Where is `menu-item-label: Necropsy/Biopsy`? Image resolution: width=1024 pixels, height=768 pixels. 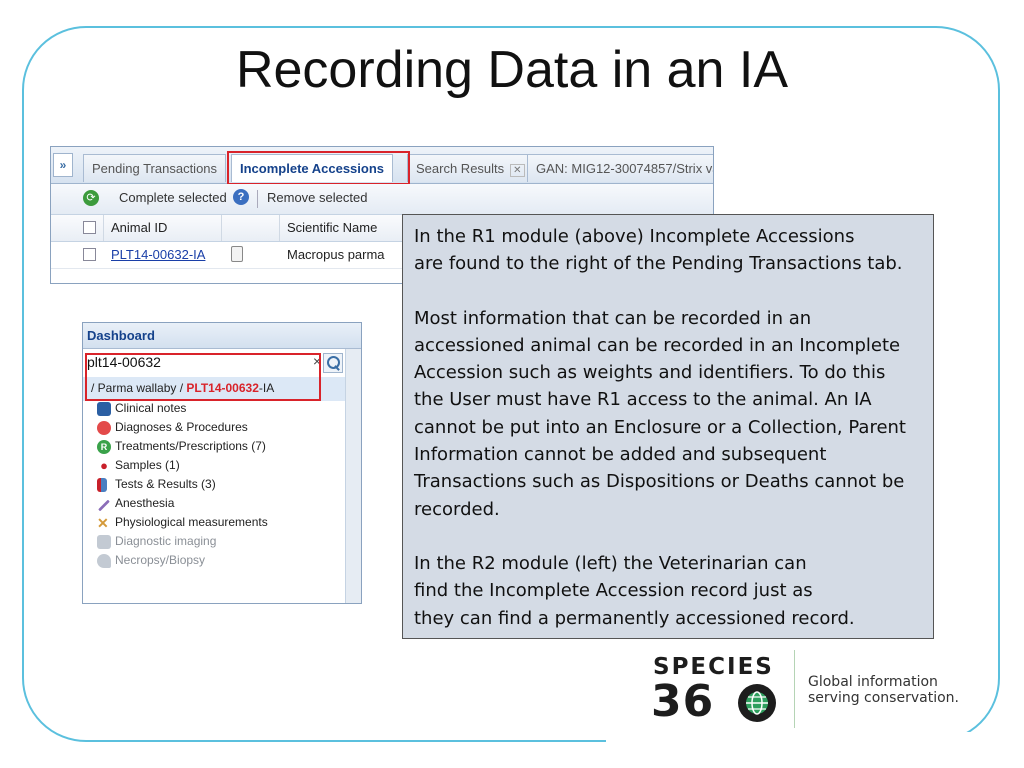
menu-item-label: Necropsy/Biopsy is located at coordinates (160, 560).